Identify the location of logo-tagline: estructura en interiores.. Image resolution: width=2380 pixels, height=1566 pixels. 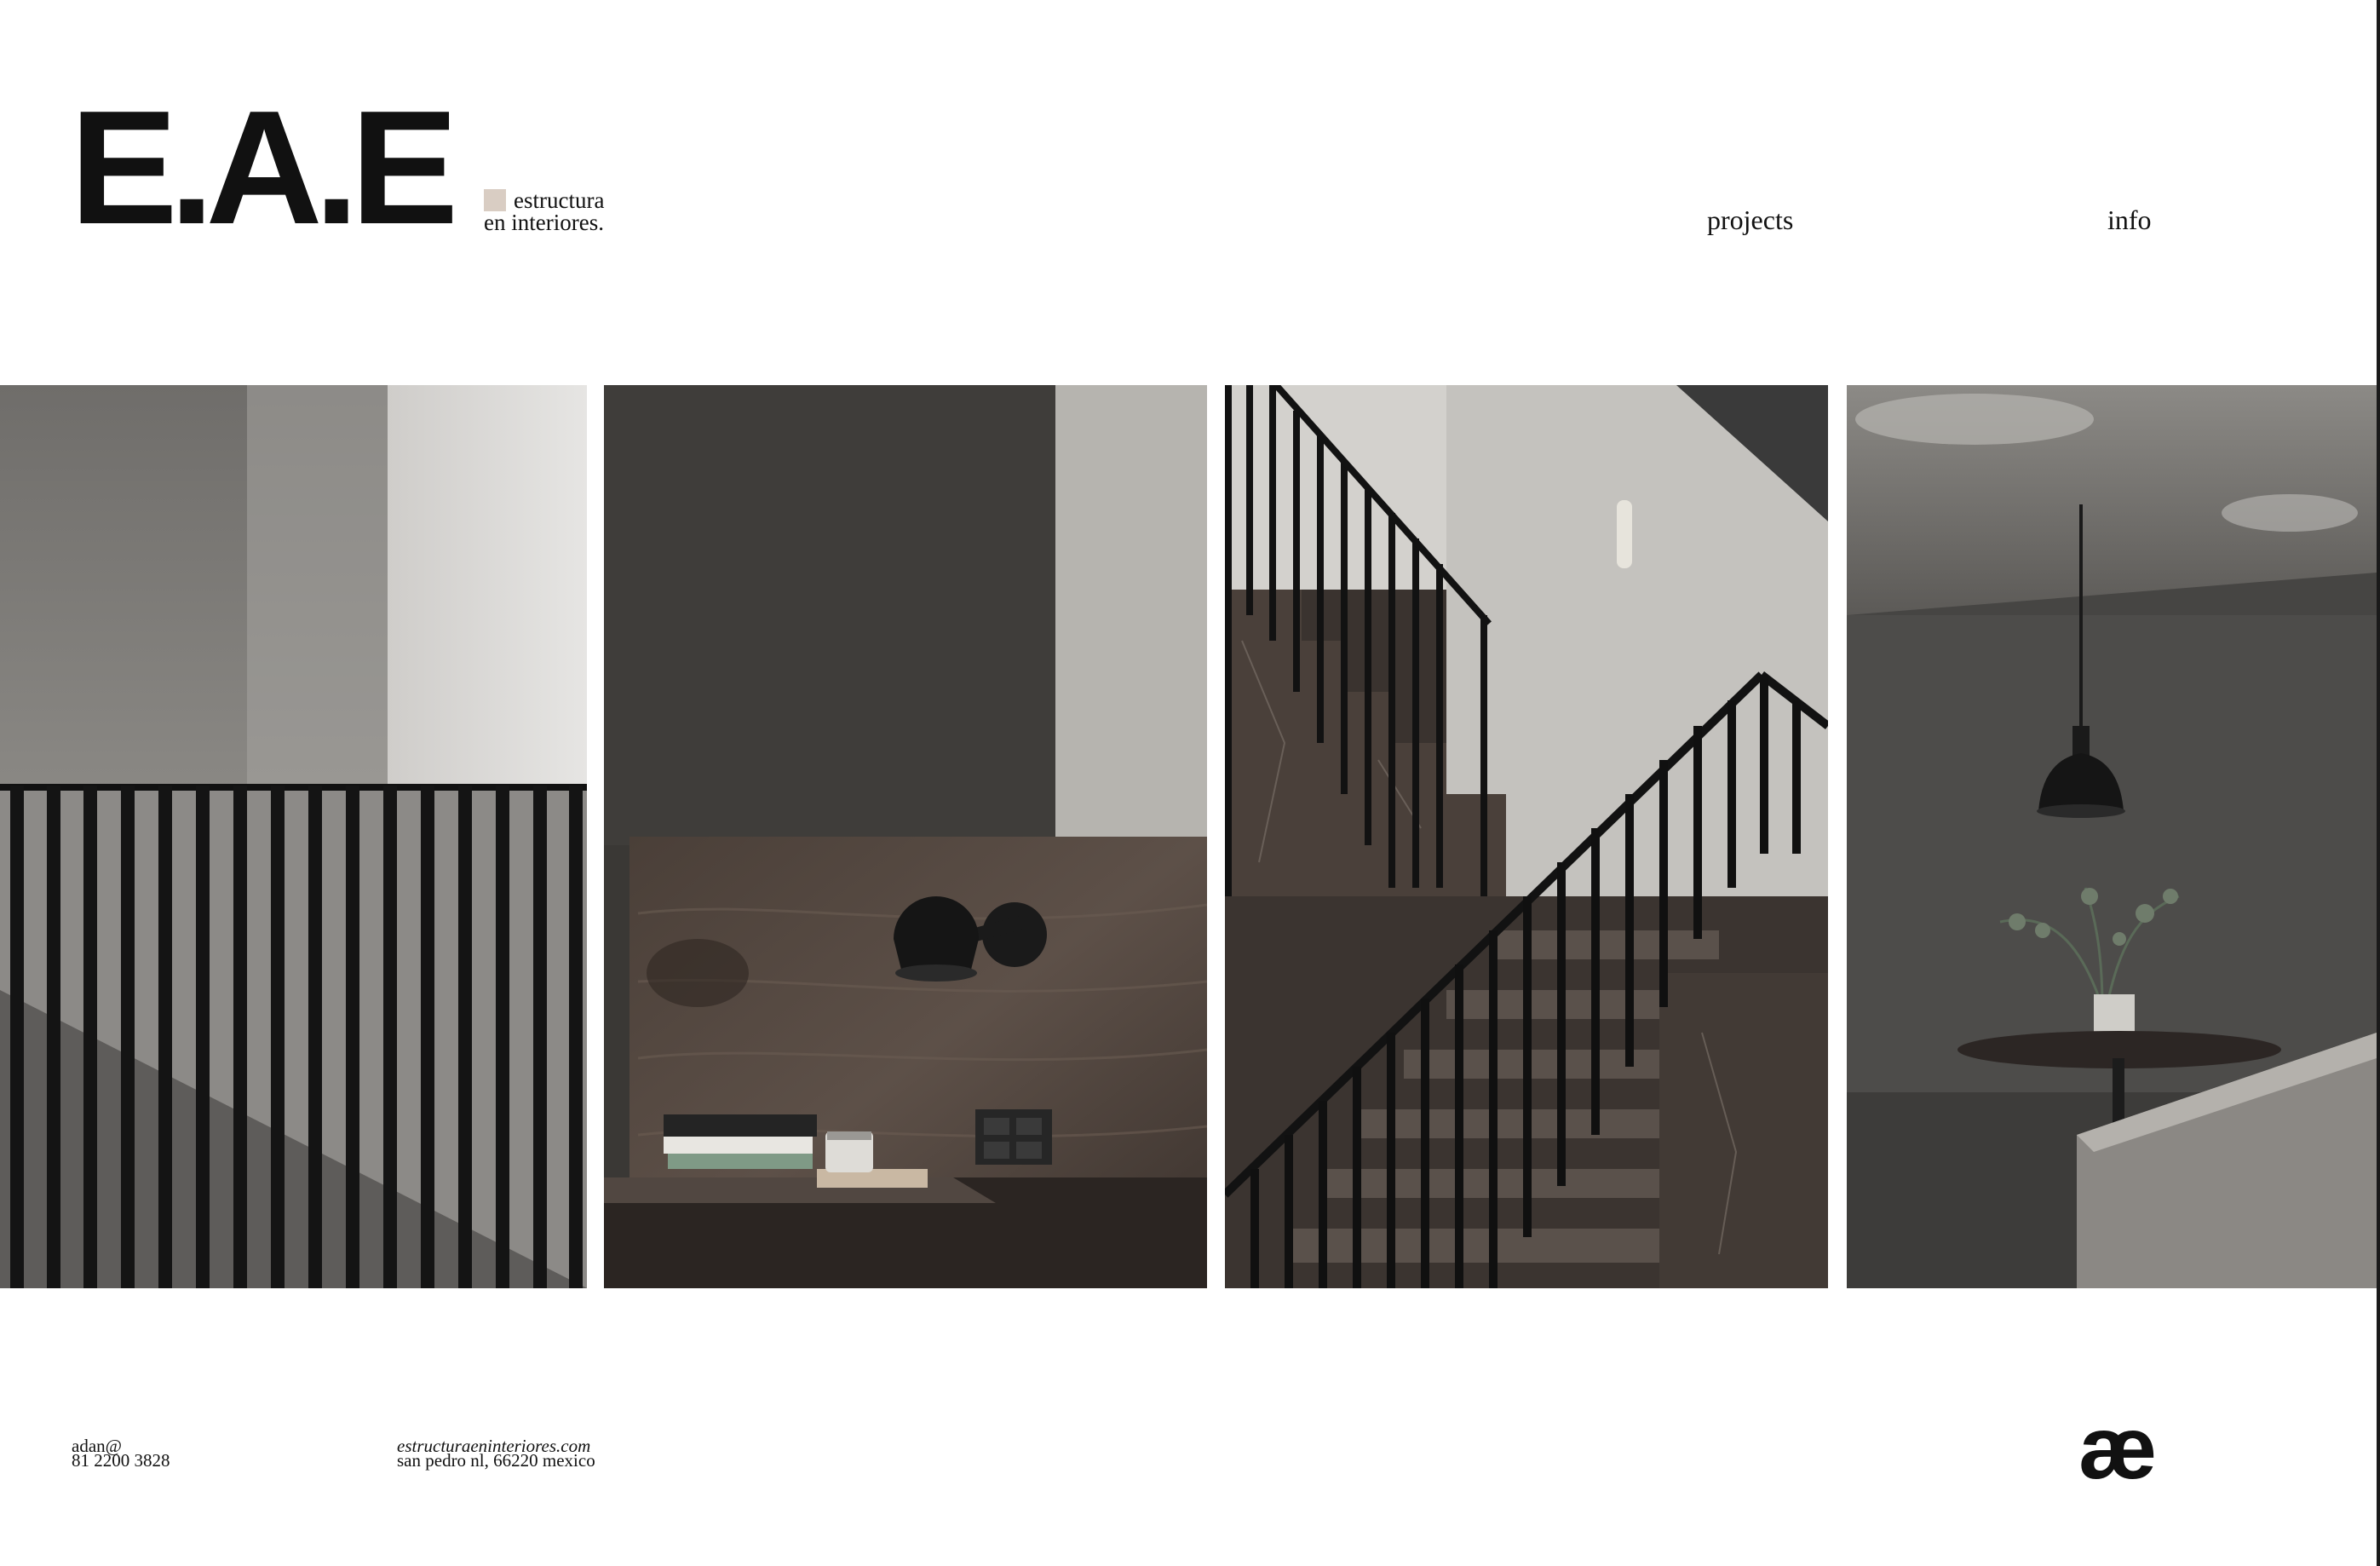
(594, 211).